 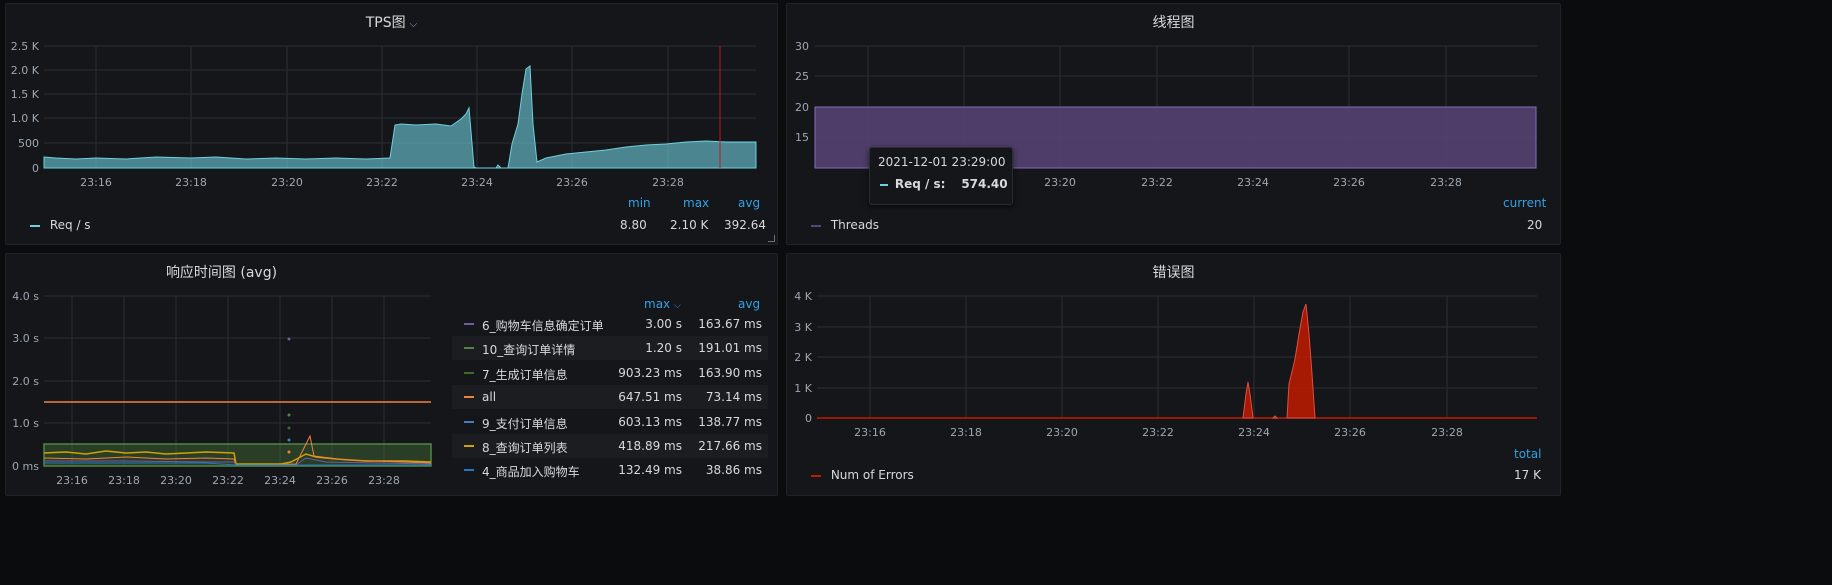 I want to click on y-tick-label: 1.0 K, so click(x=25, y=118).